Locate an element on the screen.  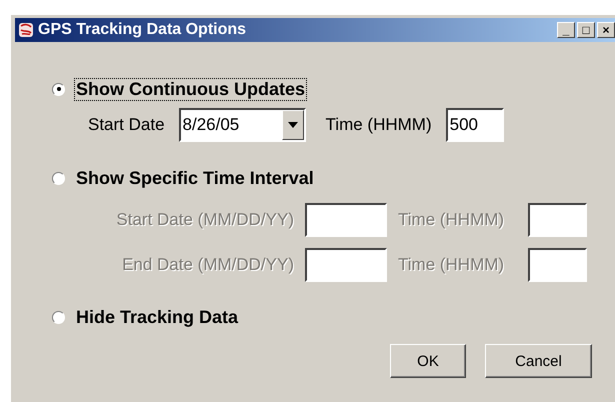
window-control: □ is located at coordinates (586, 30).